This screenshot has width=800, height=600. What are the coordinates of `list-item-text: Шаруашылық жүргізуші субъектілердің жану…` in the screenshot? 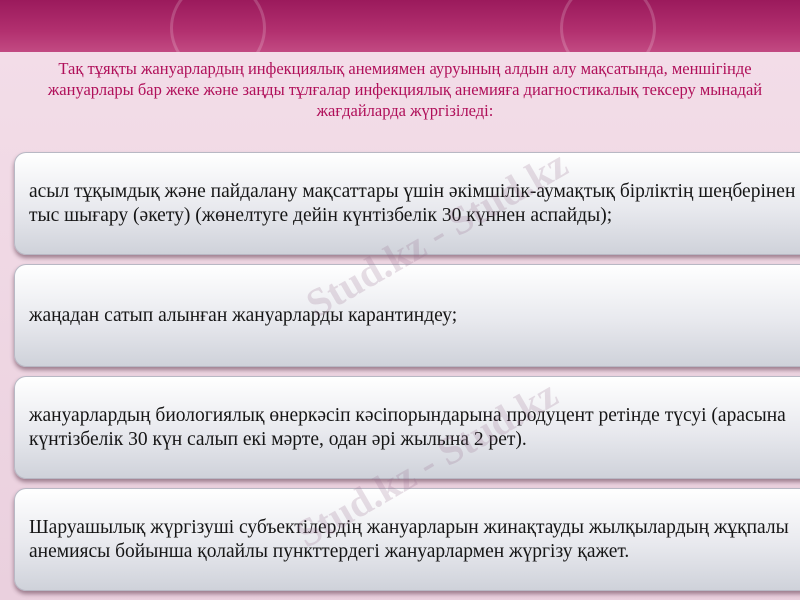 It's located at (409, 539).